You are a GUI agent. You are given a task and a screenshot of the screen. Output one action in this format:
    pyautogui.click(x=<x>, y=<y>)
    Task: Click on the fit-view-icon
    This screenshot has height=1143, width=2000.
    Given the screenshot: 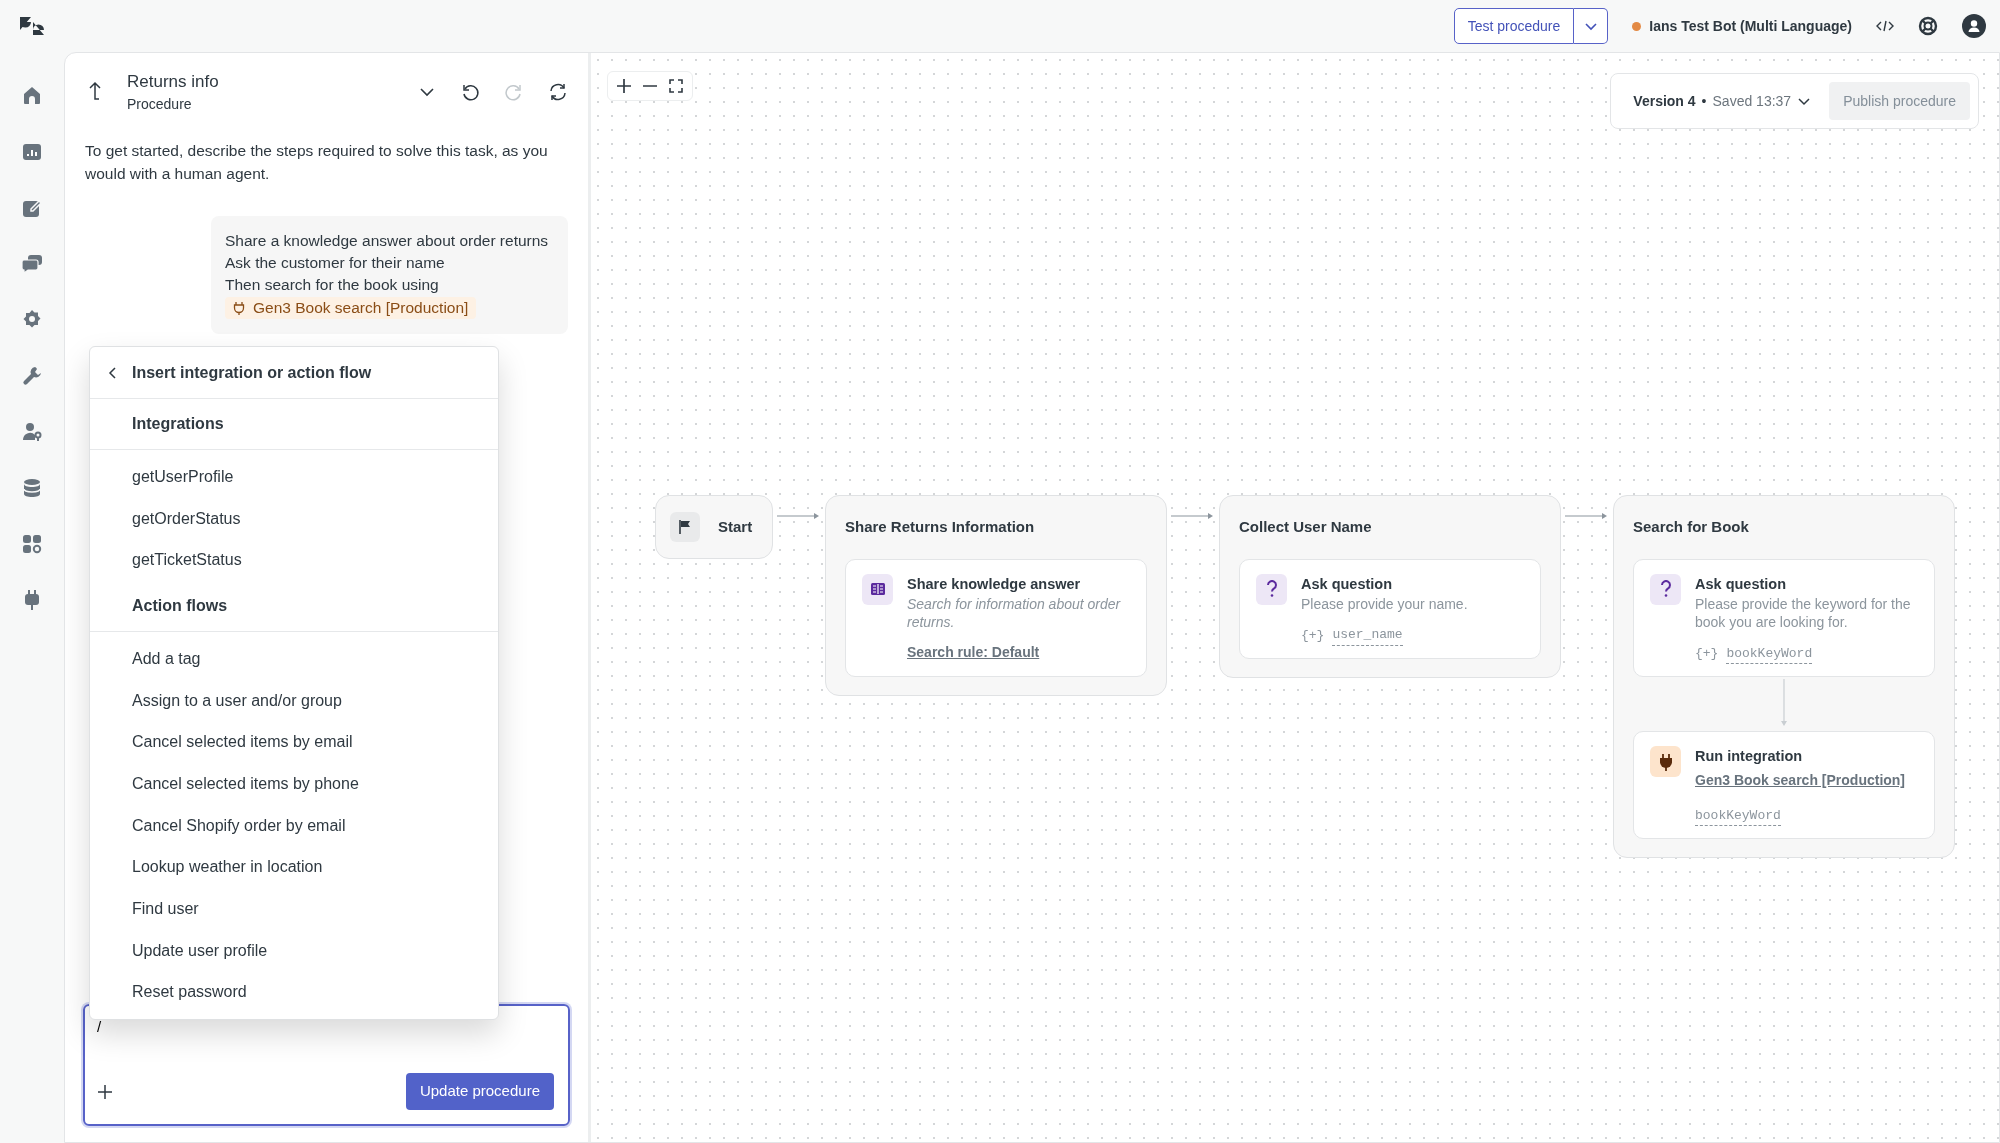 What is the action you would take?
    pyautogui.click(x=676, y=86)
    